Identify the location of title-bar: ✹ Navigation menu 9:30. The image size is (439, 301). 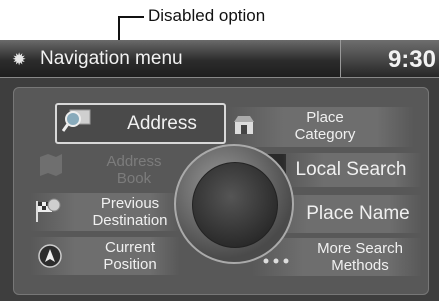
(219, 59).